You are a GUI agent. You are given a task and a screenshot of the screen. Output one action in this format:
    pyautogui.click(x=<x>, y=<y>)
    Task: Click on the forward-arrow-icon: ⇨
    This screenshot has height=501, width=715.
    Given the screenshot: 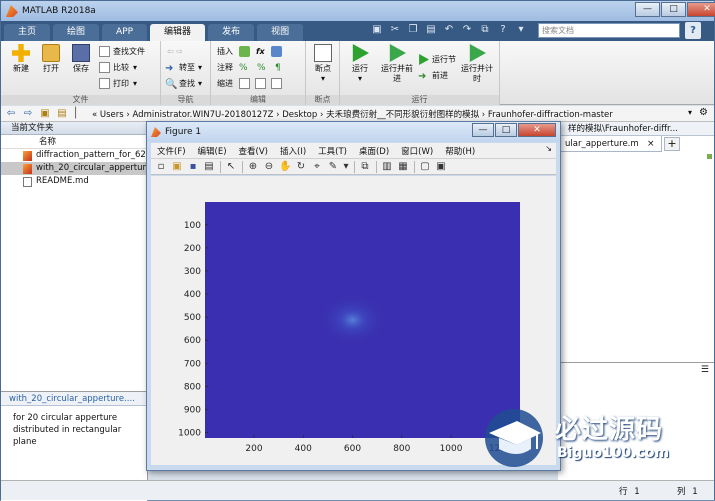 What is the action you would take?
    pyautogui.click(x=28, y=114)
    